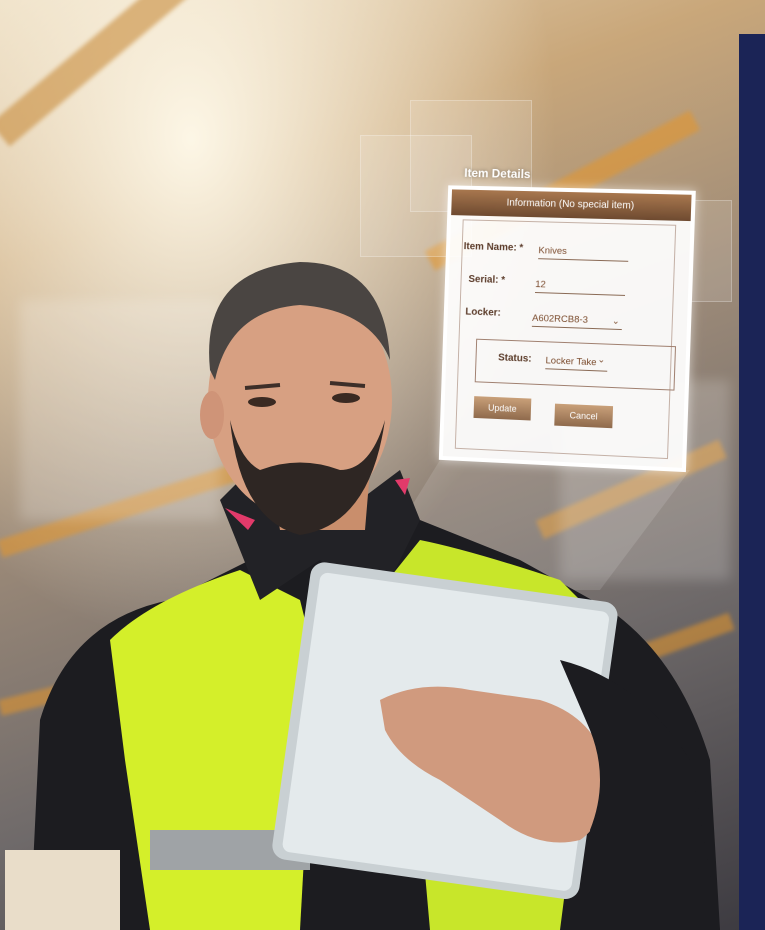 The image size is (765, 930). Describe the element at coordinates (483, 312) in the screenshot. I see `locker-label: Locker:` at that location.